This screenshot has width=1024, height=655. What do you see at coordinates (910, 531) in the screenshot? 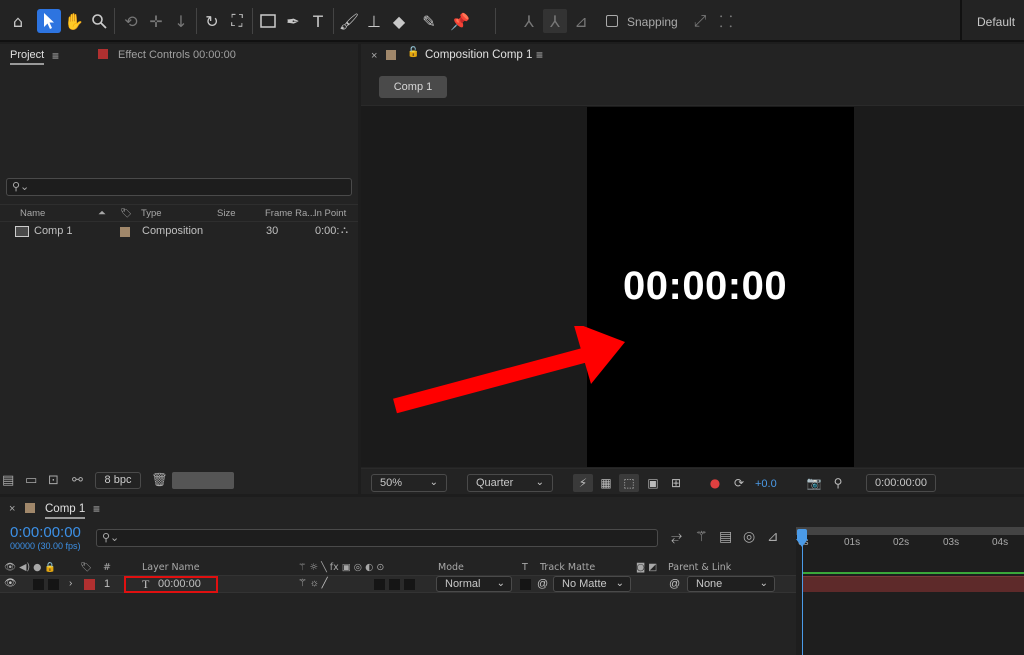
I see `work-area-bar` at bounding box center [910, 531].